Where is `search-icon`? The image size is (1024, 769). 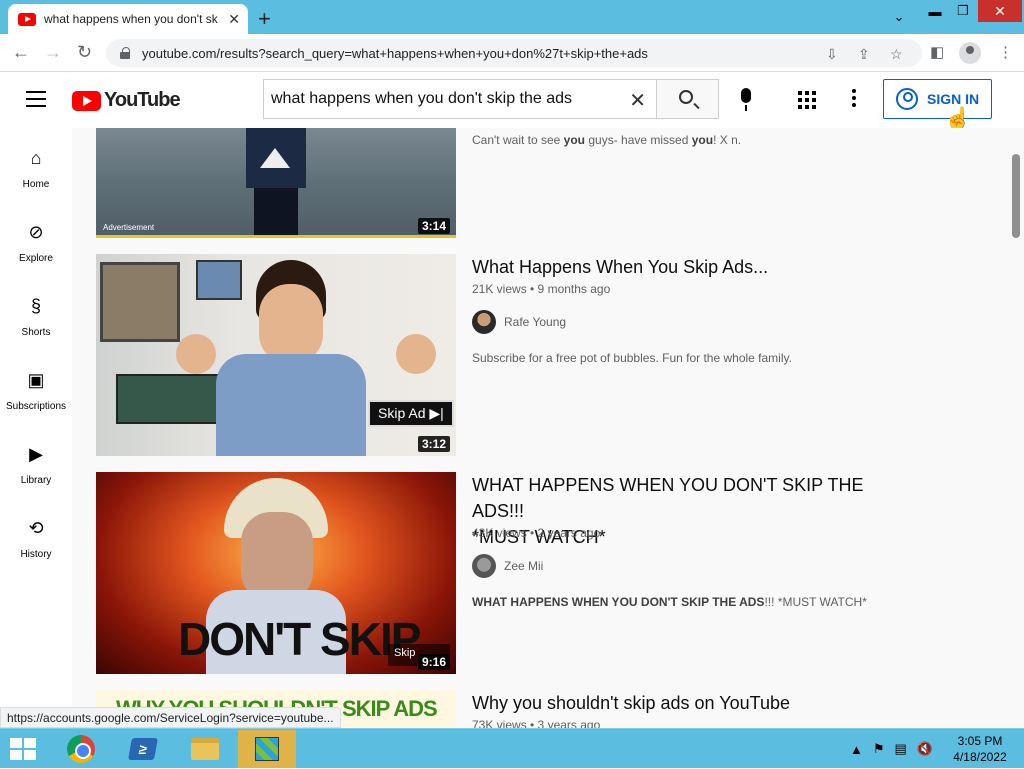 search-icon is located at coordinates (686, 97).